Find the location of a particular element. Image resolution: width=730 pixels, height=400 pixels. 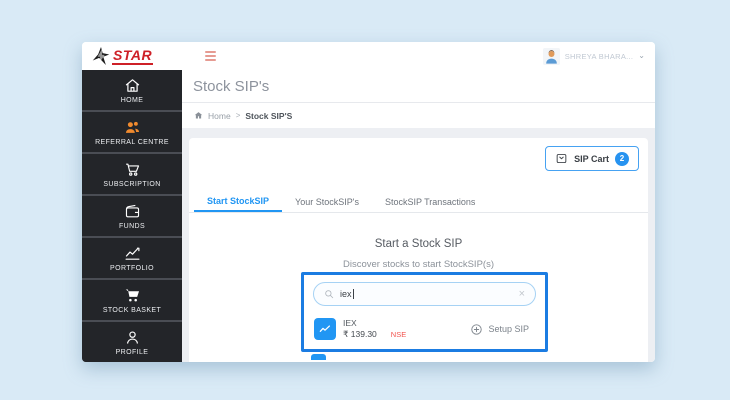

hamburger-menu-icon is located at coordinates (211, 56).